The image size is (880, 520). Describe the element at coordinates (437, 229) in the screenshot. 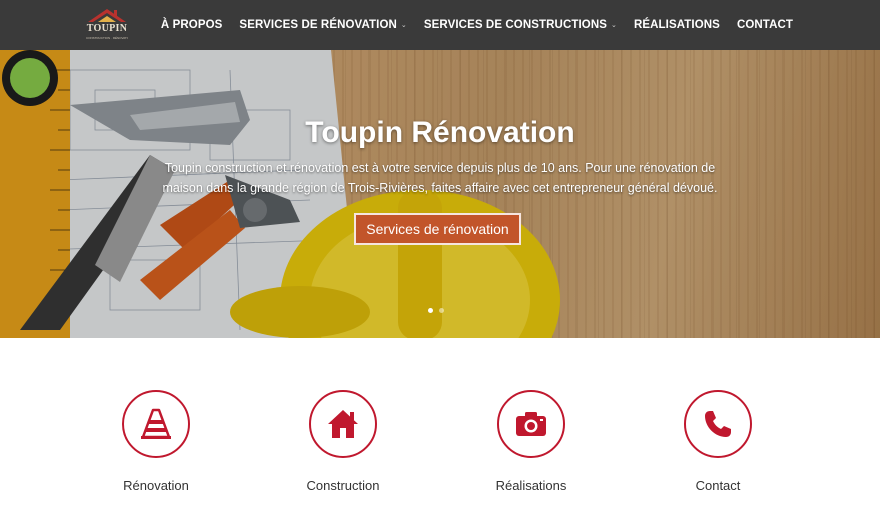

I see `services-renovation-button: Services de rénovation` at that location.